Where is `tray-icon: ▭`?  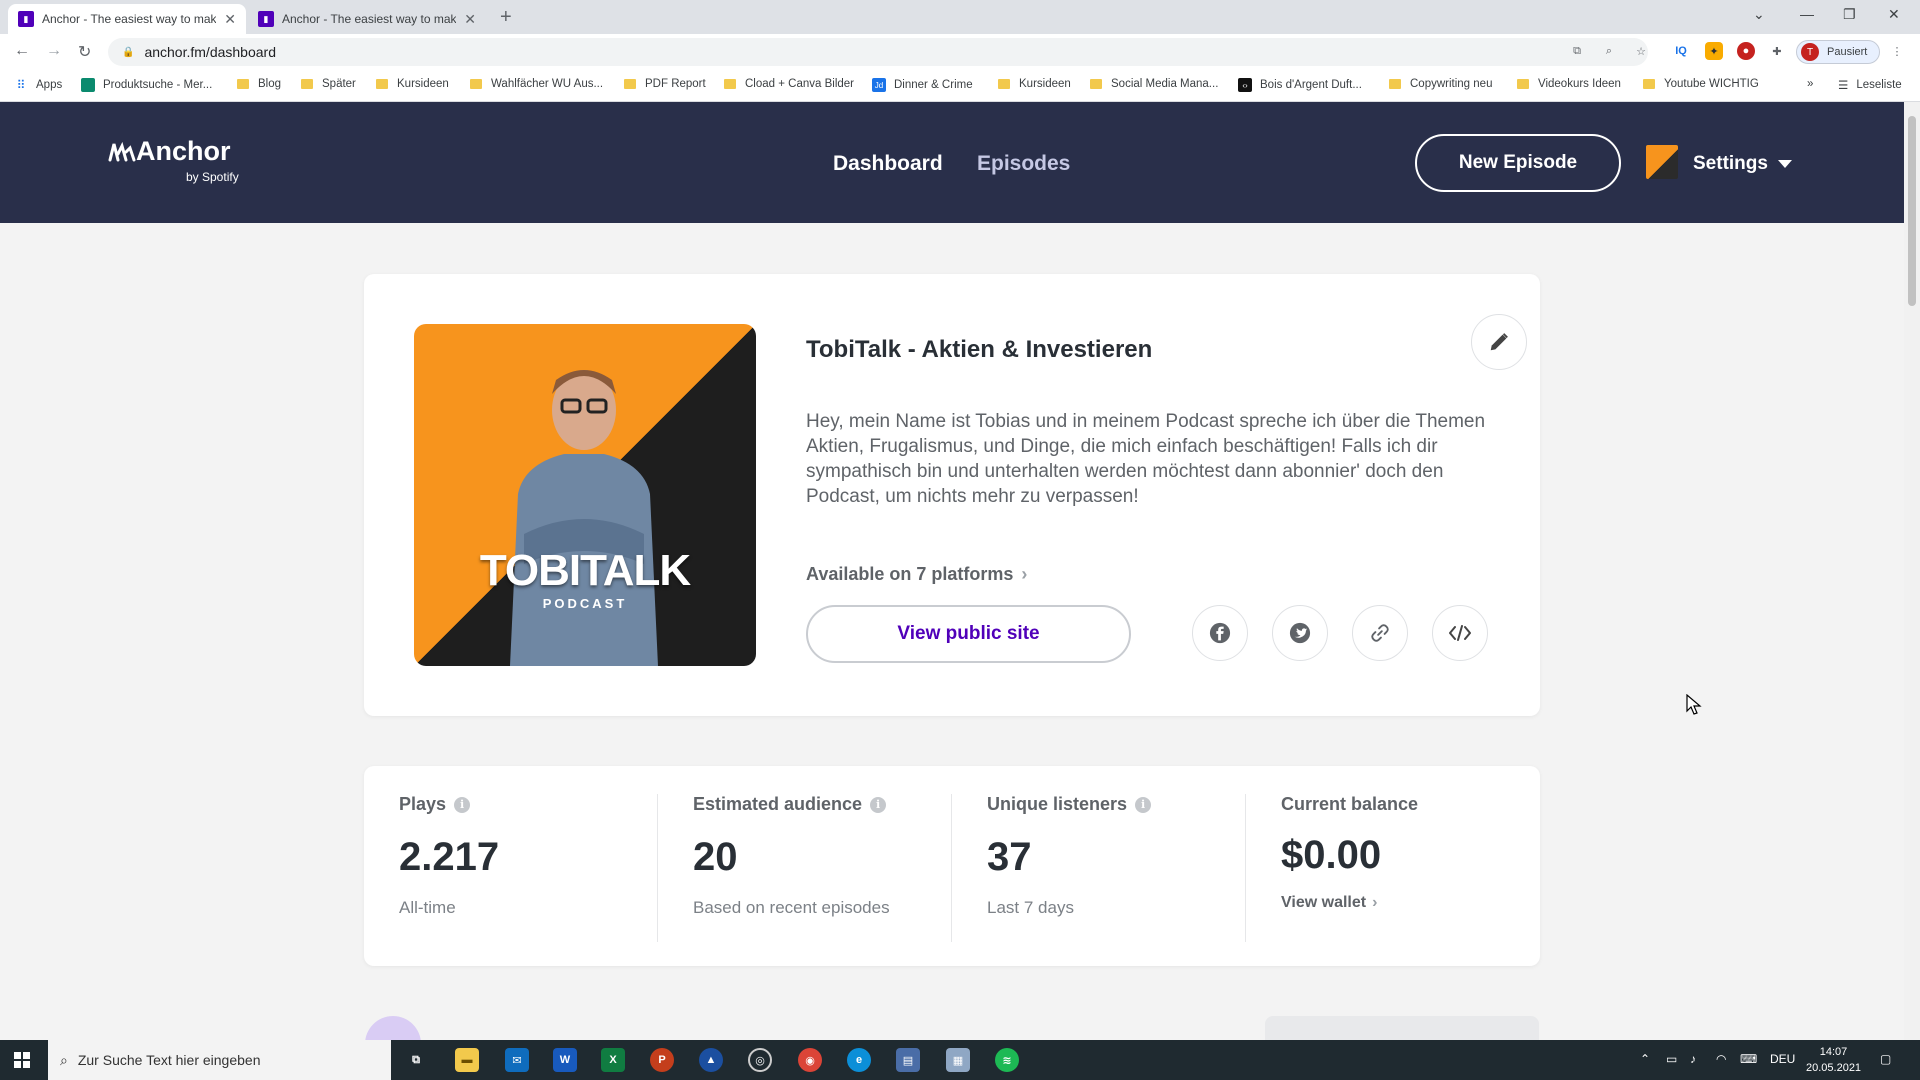
tray-icon: ▭ is located at coordinates (1671, 1059).